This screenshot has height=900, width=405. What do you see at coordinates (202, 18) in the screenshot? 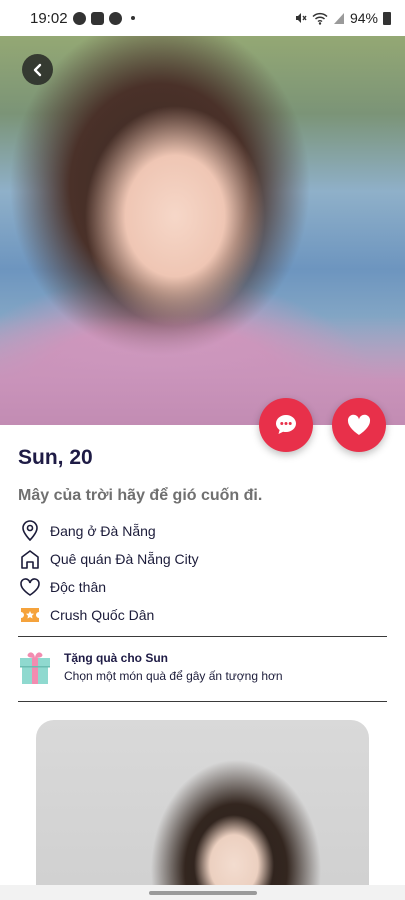
I see `status-bar: 19:02 94%` at bounding box center [202, 18].